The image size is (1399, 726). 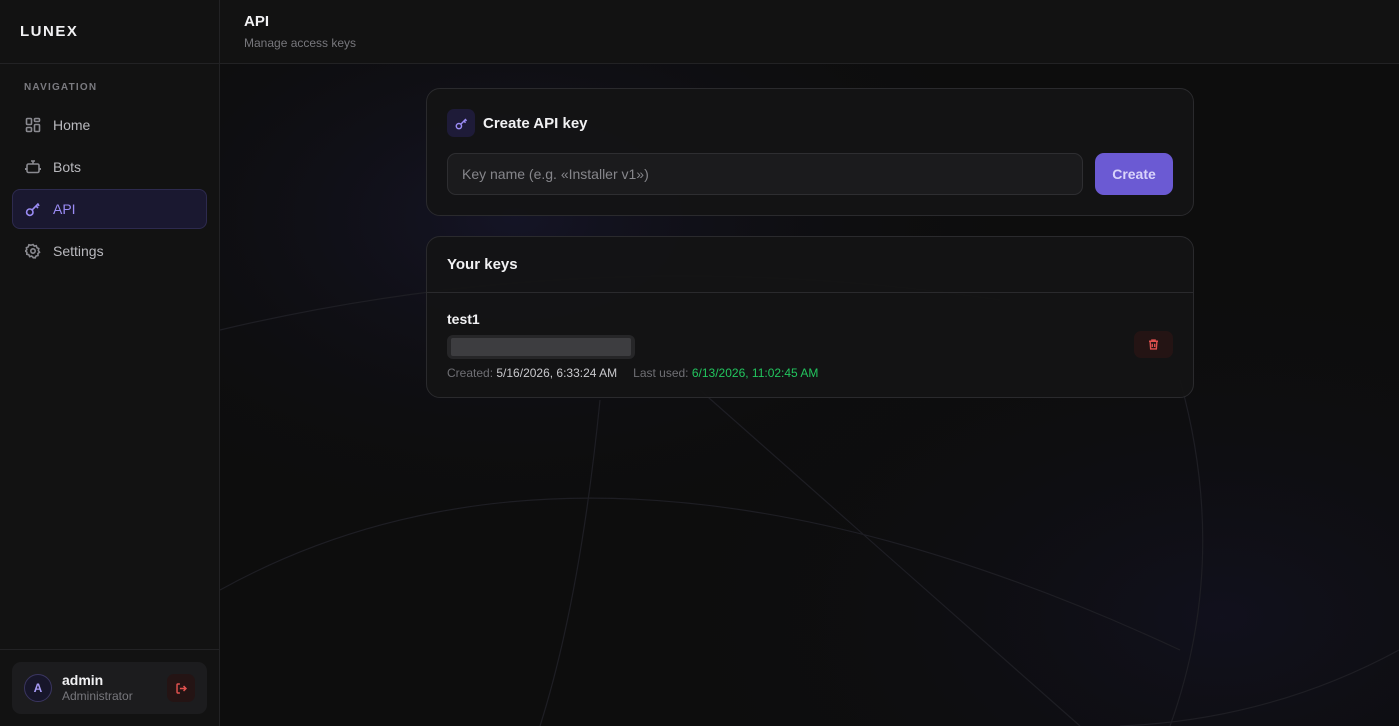 I want to click on delete-key-button, so click(x=1153, y=344).